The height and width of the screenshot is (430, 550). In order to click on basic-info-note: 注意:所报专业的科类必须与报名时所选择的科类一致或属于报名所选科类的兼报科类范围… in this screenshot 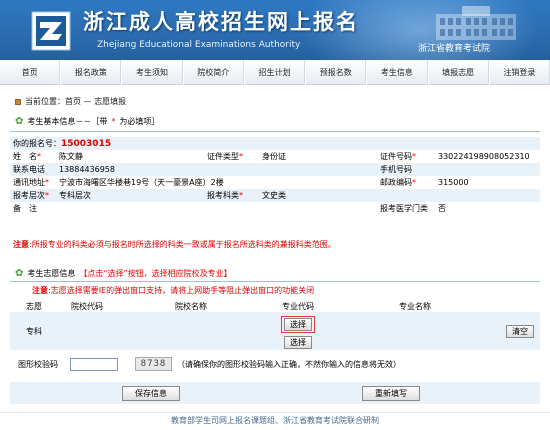, I will do `click(174, 244)`.